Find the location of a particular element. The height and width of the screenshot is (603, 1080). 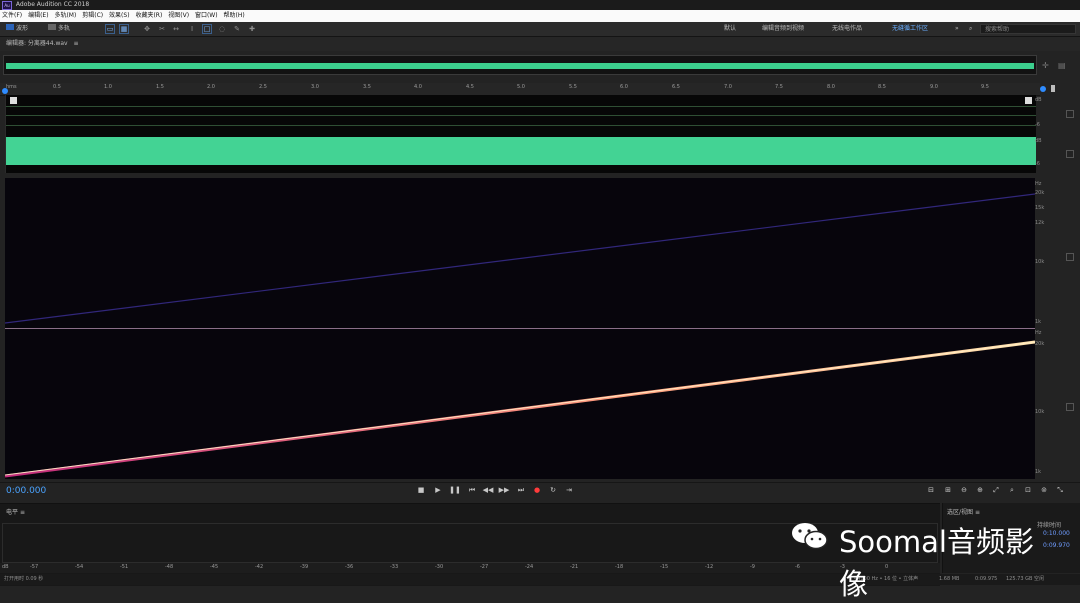

zoom-selection-icon: ⌕ is located at coordinates (1012, 490).